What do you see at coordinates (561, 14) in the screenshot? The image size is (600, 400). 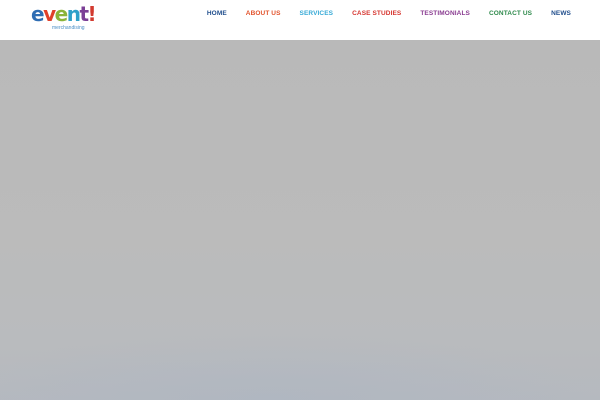 I see `nav-item-news: NEWS` at bounding box center [561, 14].